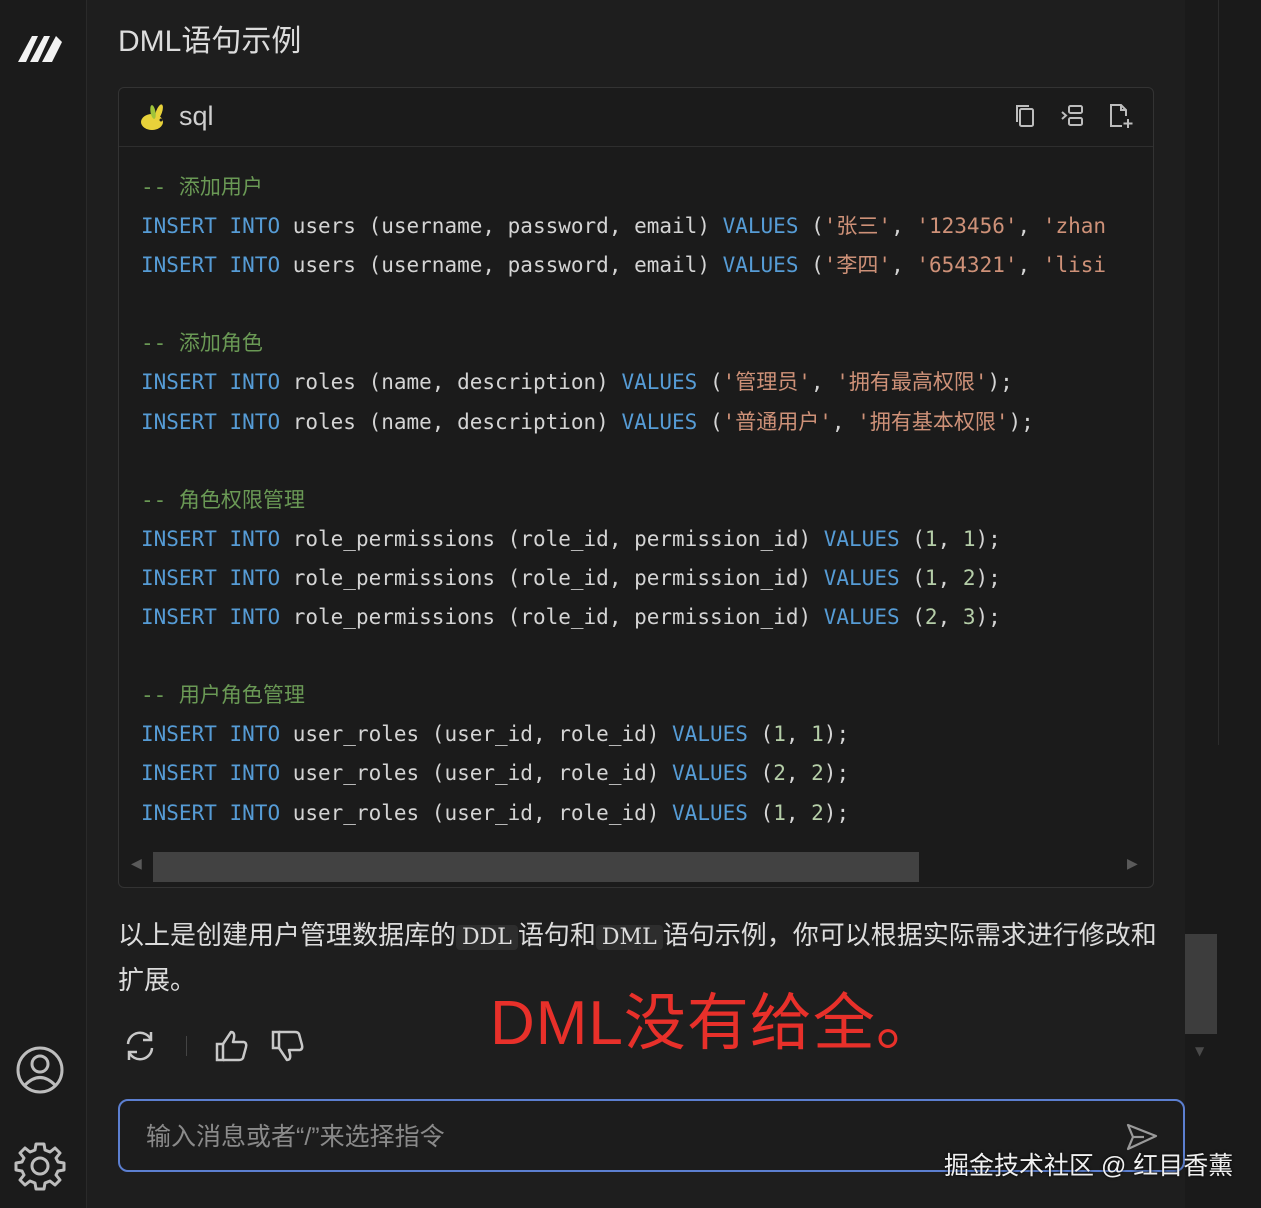  I want to click on code-line: -- 添加用户, so click(647, 187).